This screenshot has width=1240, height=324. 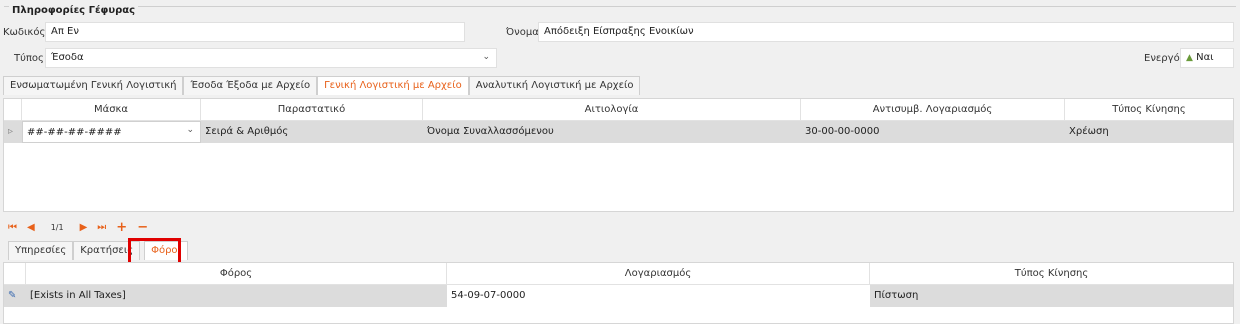 I want to click on subtab-services: Υπηρεσίες, so click(x=41, y=250).